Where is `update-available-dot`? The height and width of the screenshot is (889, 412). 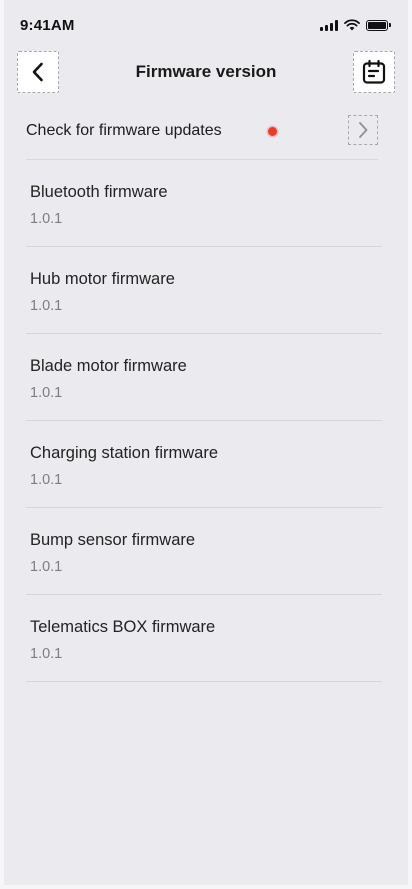 update-available-dot is located at coordinates (272, 131).